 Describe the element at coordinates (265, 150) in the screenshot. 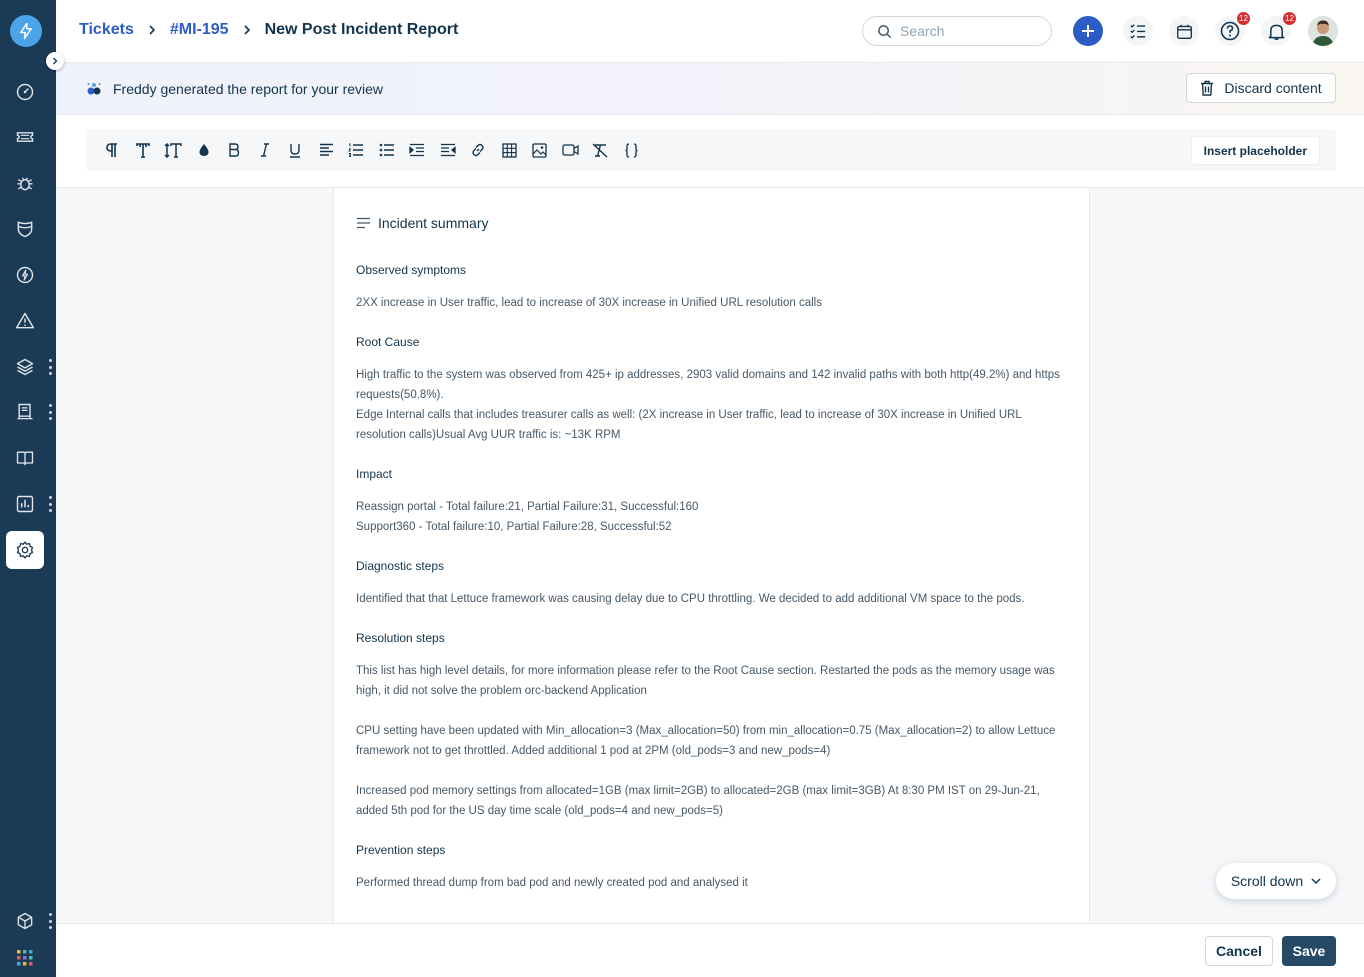

I see `italic-button` at that location.